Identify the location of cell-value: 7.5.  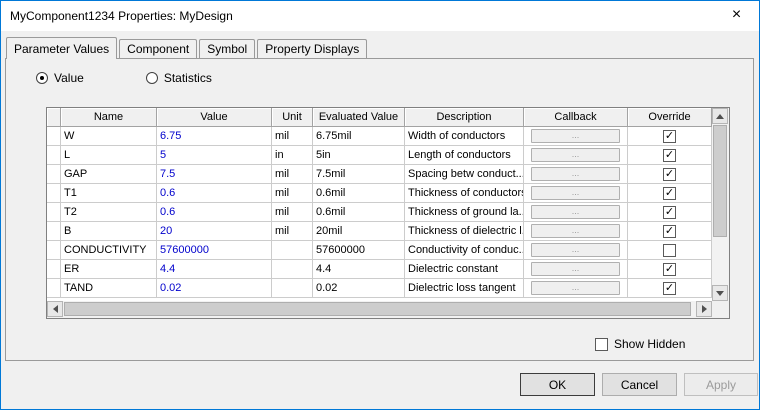
(214, 174).